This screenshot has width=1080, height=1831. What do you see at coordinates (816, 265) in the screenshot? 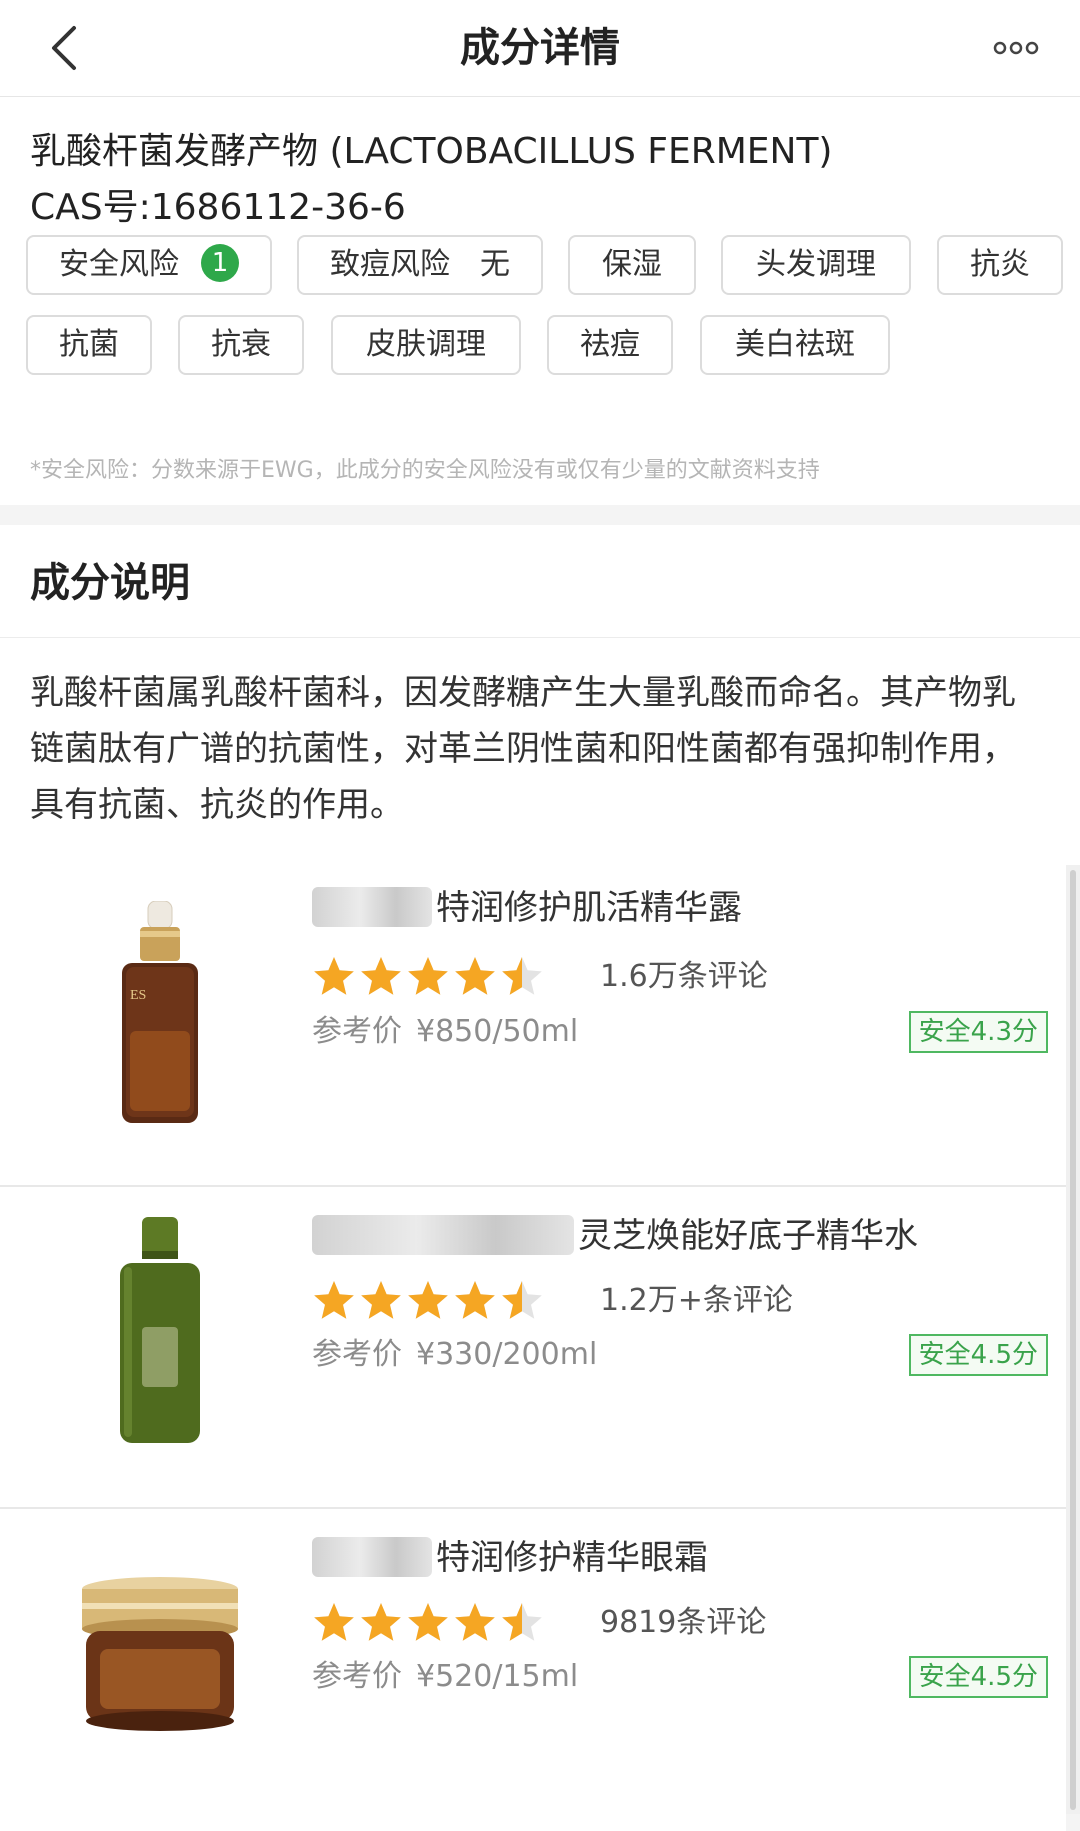
I see `tag-hair-conditioning: 头发调理` at bounding box center [816, 265].